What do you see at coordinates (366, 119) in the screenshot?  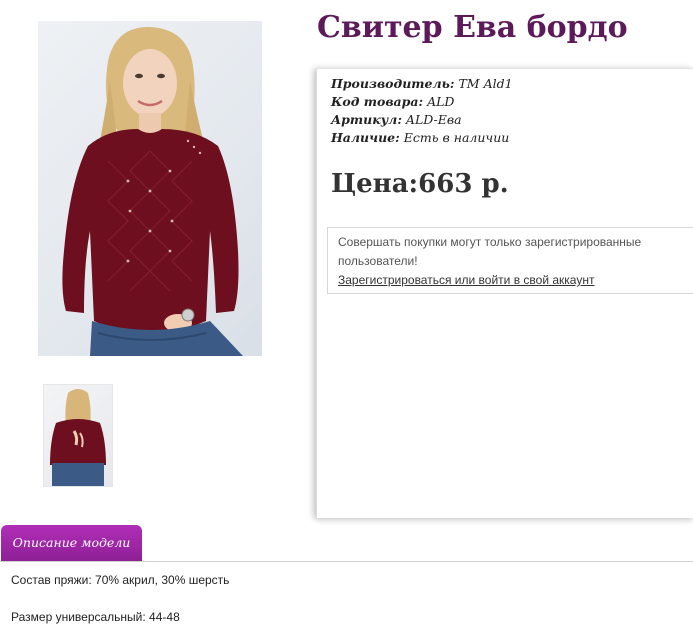 I see `attribute-key: Артикул:` at bounding box center [366, 119].